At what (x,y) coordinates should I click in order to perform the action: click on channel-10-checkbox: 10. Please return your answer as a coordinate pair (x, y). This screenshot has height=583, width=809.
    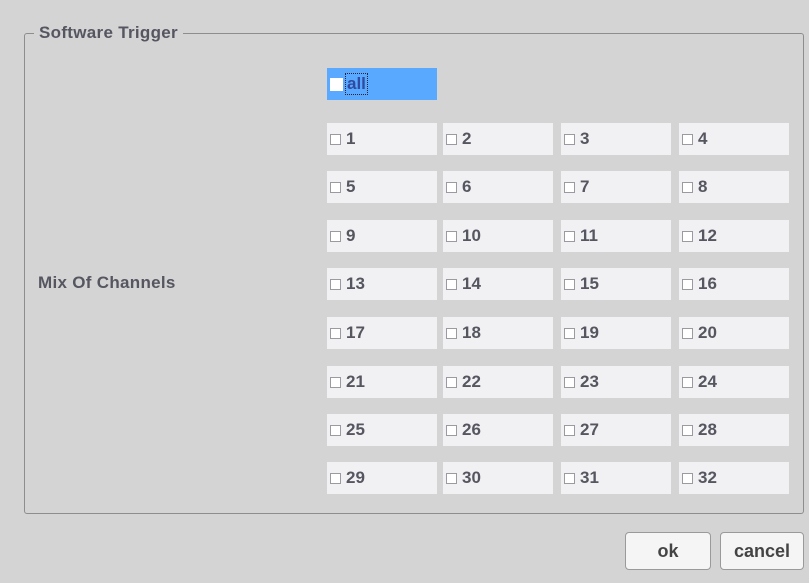
    Looking at the image, I should click on (498, 236).